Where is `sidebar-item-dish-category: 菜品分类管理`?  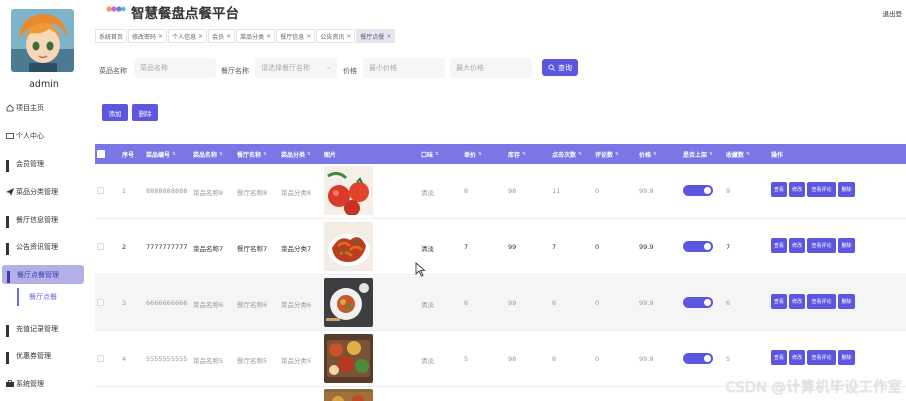 sidebar-item-dish-category: 菜品分类管理 is located at coordinates (32, 192).